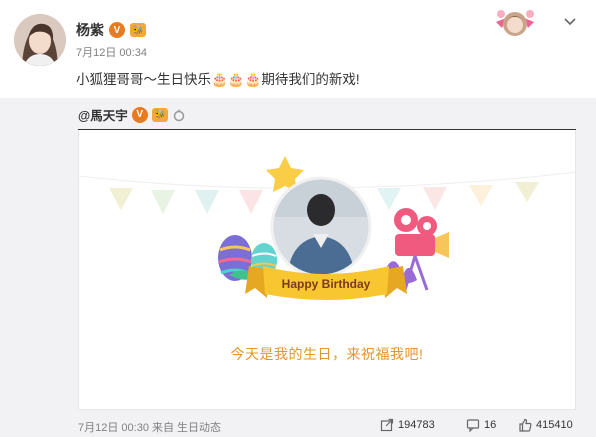 The height and width of the screenshot is (437, 596). I want to click on avatar-image, so click(40, 40).